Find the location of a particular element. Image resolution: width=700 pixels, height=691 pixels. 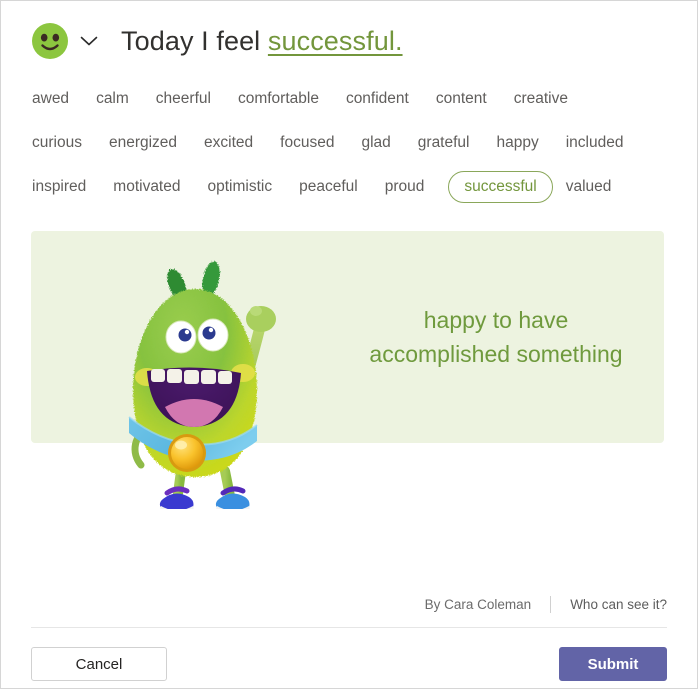

feeling-chip-comfortable: comfortable is located at coordinates (278, 99).